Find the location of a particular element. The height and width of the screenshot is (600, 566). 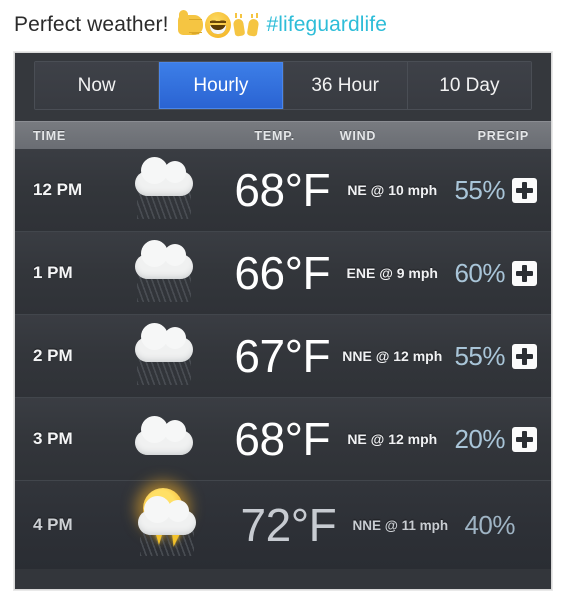

table-row: 2 PM 67°F NNE @ 12 mph 55% is located at coordinates (283, 356).